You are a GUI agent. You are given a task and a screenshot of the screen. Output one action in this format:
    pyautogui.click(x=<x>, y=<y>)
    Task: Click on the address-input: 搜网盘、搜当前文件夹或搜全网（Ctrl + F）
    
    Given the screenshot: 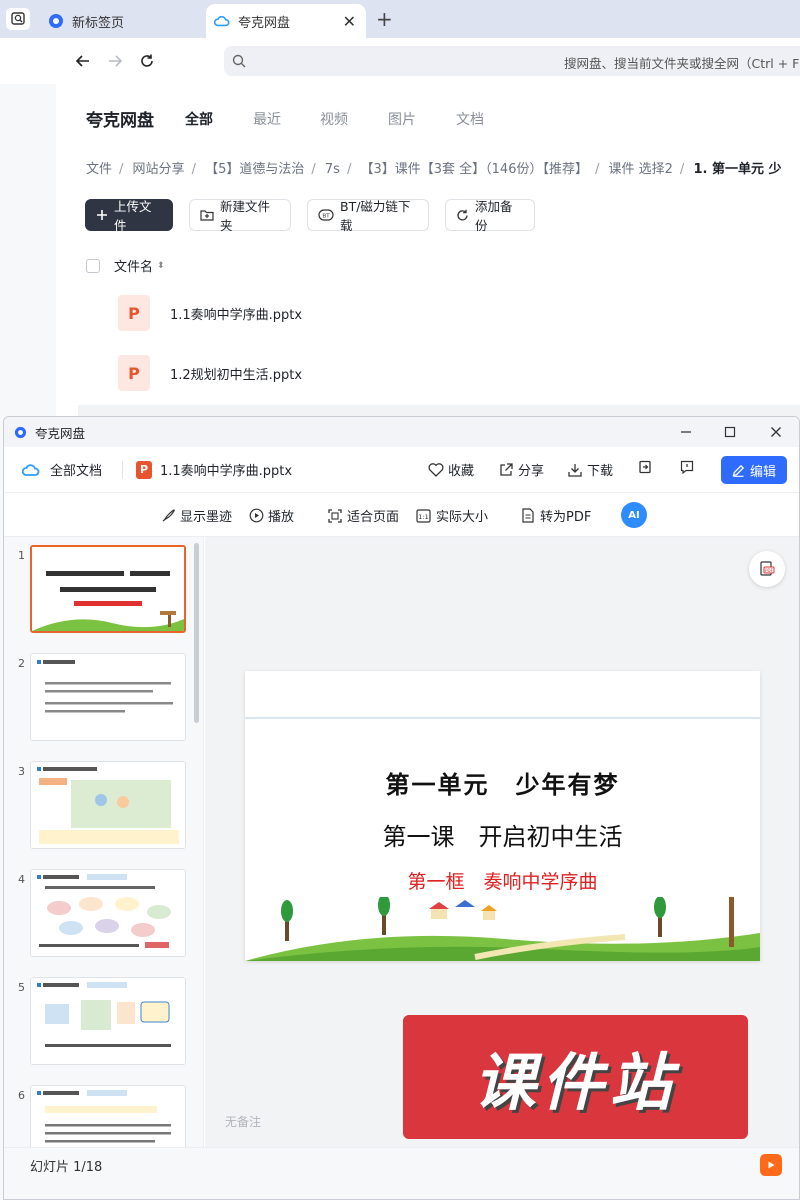 What is the action you would take?
    pyautogui.click(x=512, y=61)
    